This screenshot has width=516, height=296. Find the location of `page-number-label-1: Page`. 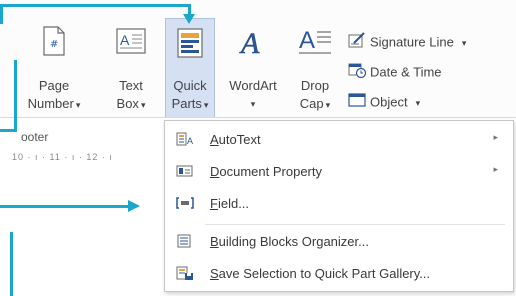

page-number-label-1: Page is located at coordinates (54, 85).